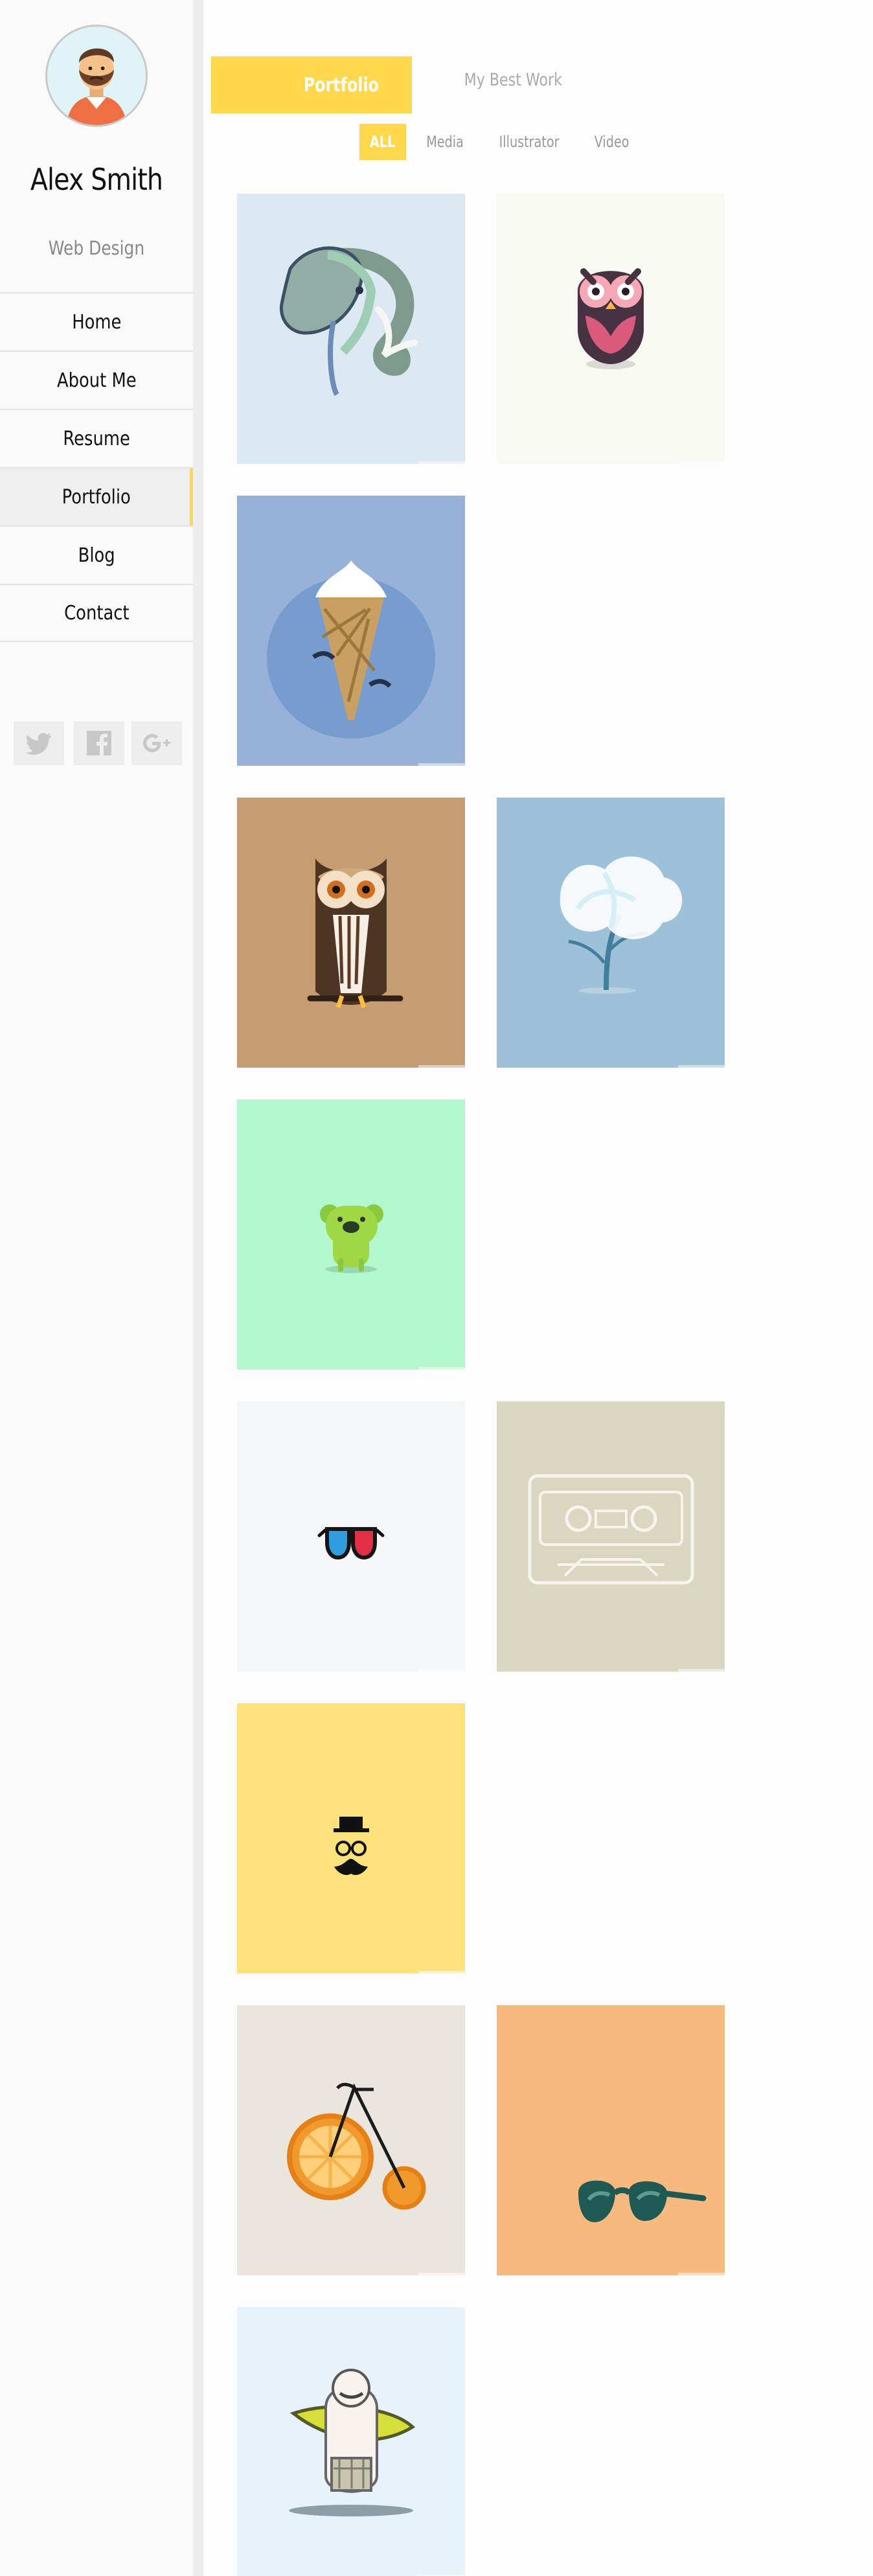  I want to click on twitter-icon, so click(38, 744).